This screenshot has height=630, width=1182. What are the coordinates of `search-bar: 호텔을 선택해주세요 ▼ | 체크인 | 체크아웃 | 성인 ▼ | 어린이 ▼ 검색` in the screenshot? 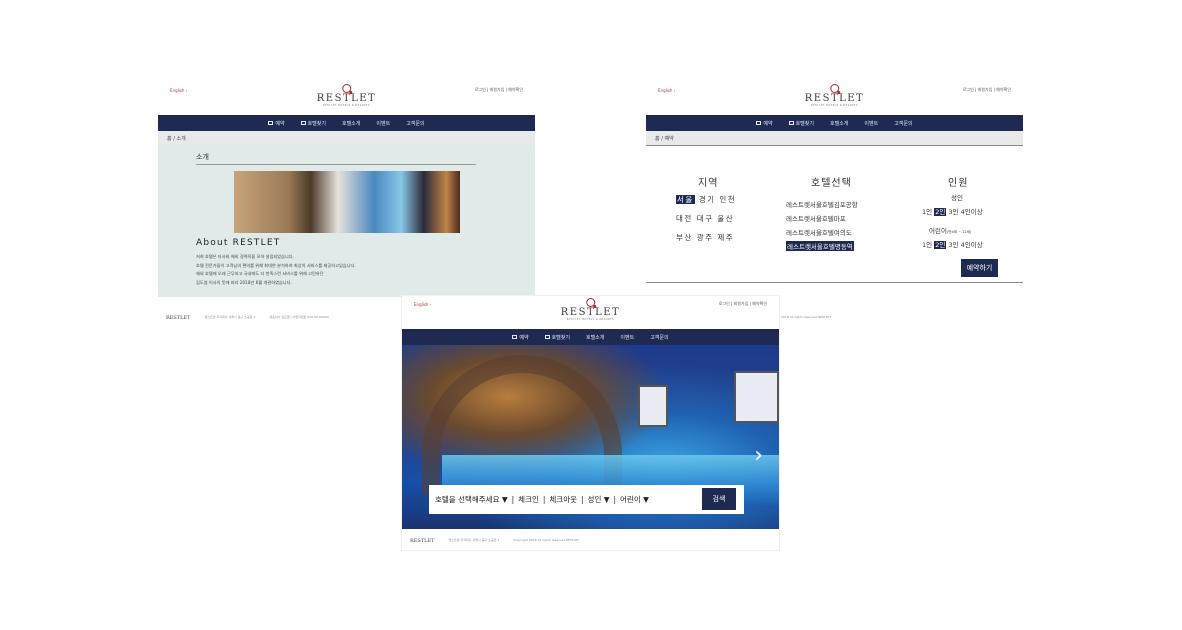 It's located at (586, 499).